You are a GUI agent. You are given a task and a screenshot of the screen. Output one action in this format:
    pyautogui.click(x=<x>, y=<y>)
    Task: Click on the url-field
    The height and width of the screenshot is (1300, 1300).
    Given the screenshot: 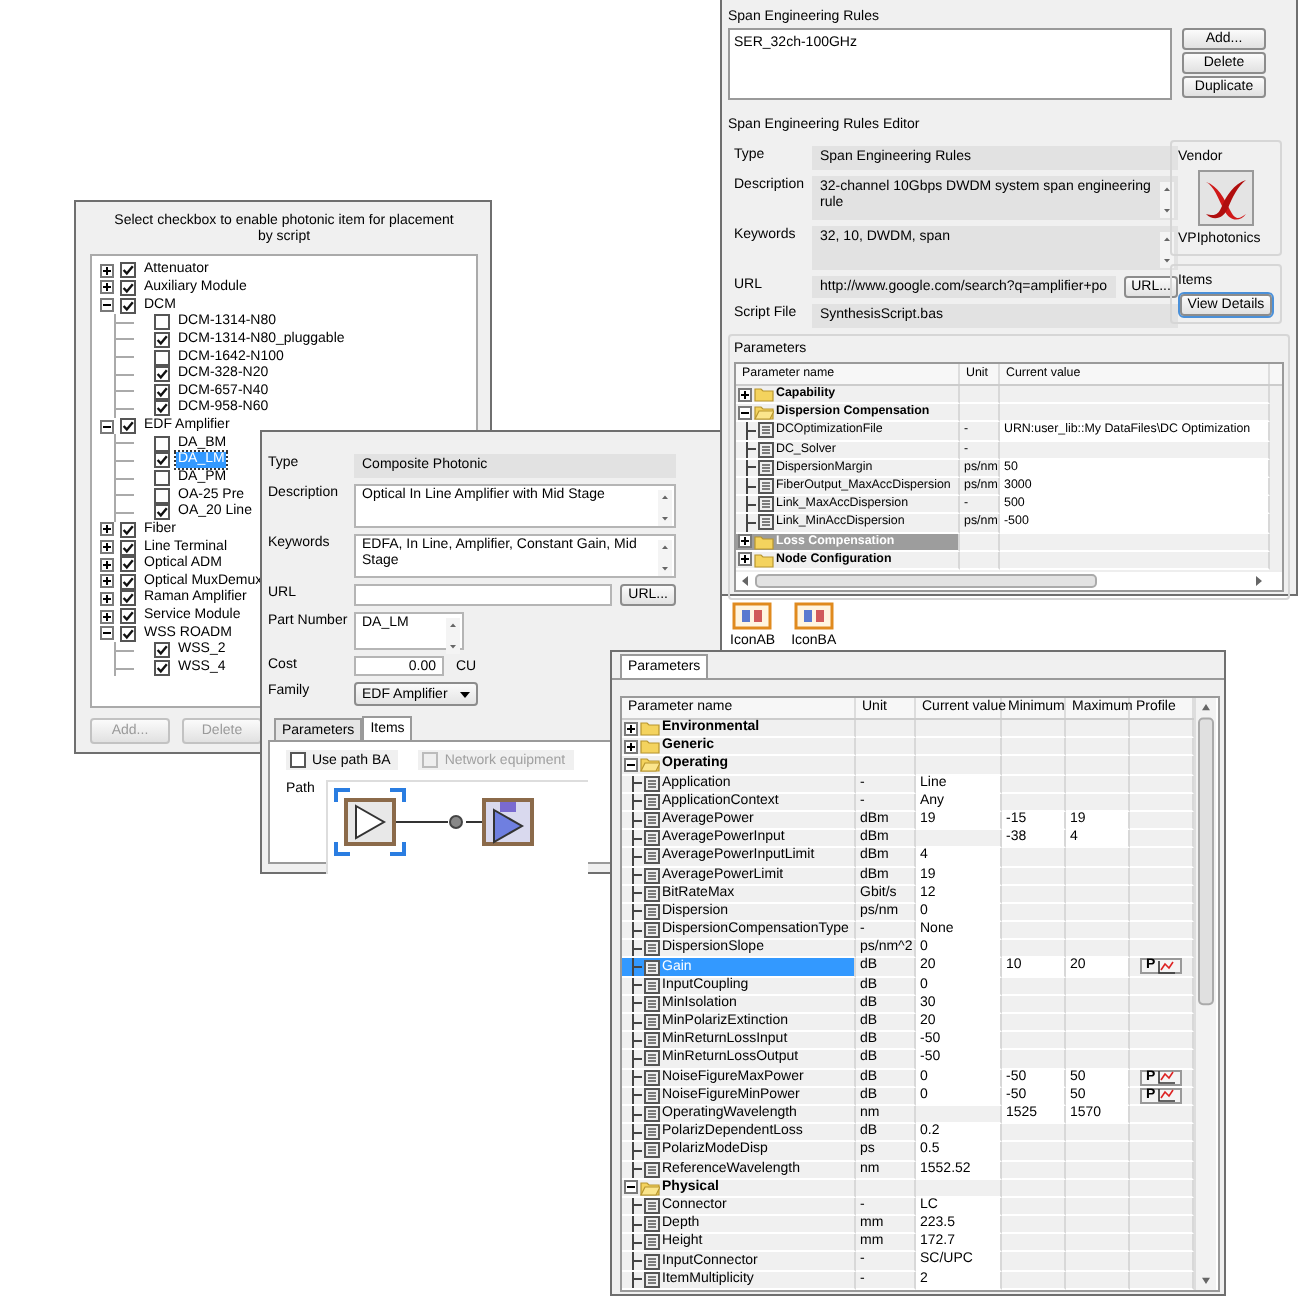 What is the action you would take?
    pyautogui.click(x=483, y=595)
    